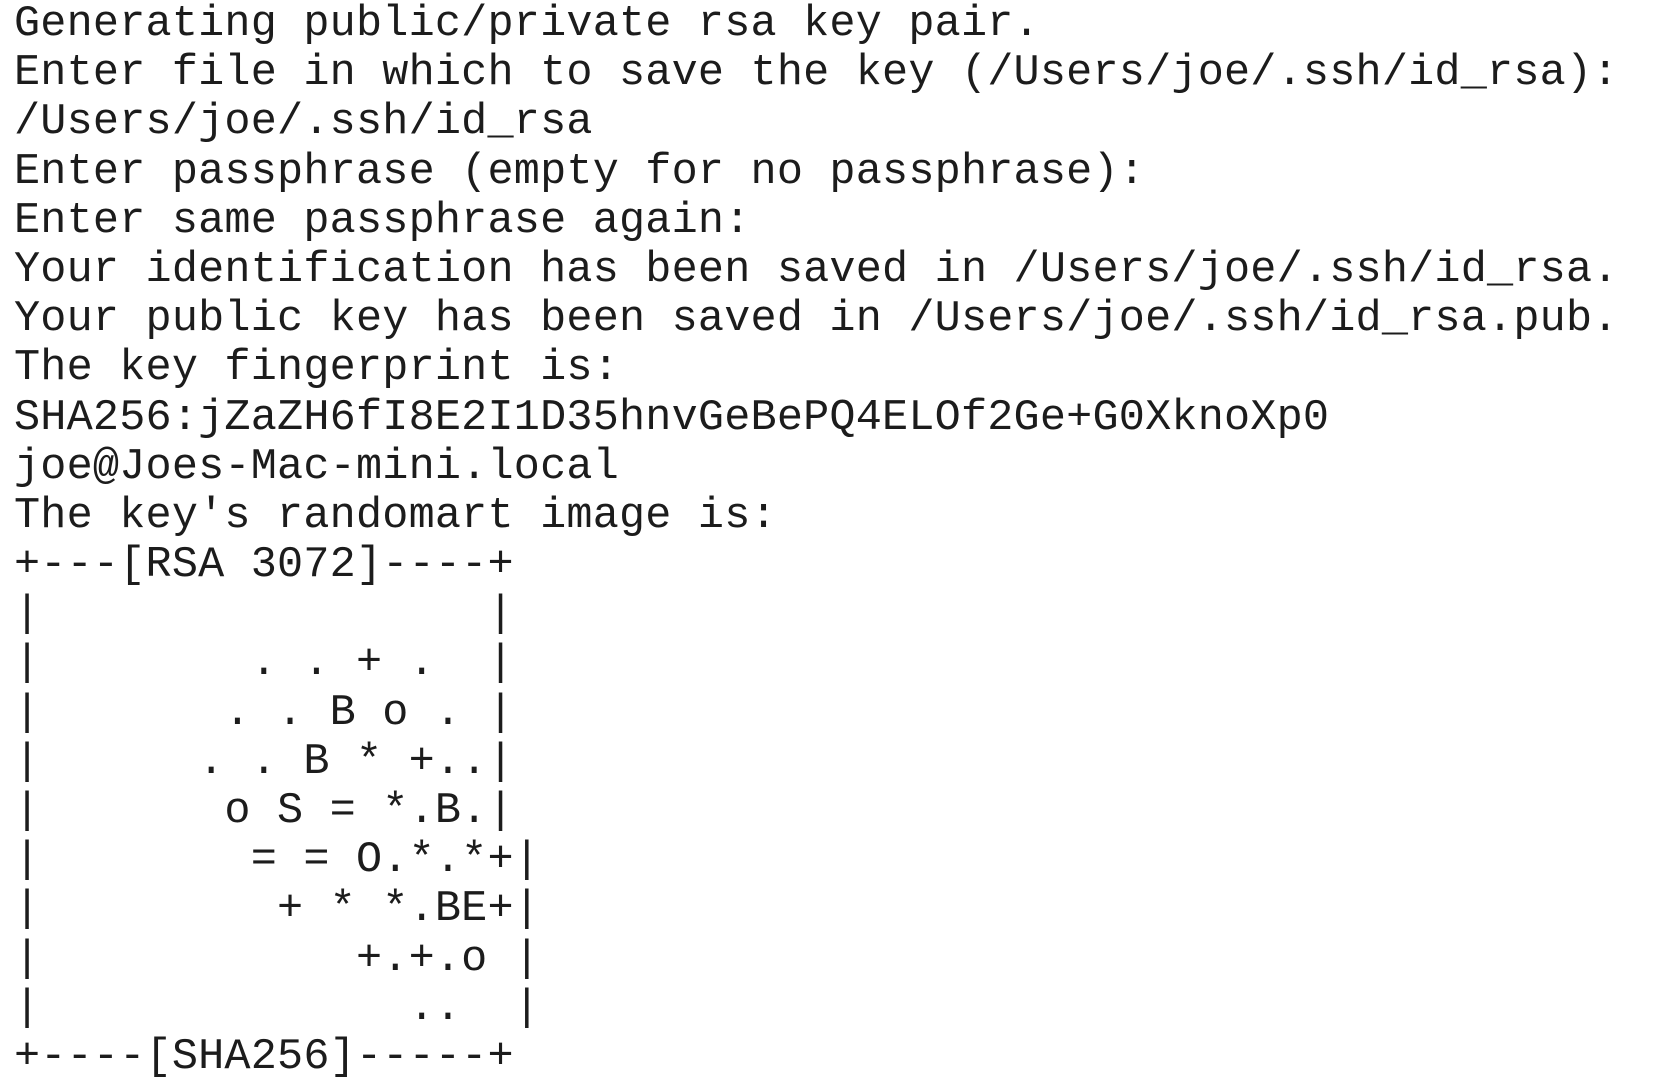  What do you see at coordinates (316, 467) in the screenshot?
I see `output-line-user-host: joe@Joes-Mac-mini.local` at bounding box center [316, 467].